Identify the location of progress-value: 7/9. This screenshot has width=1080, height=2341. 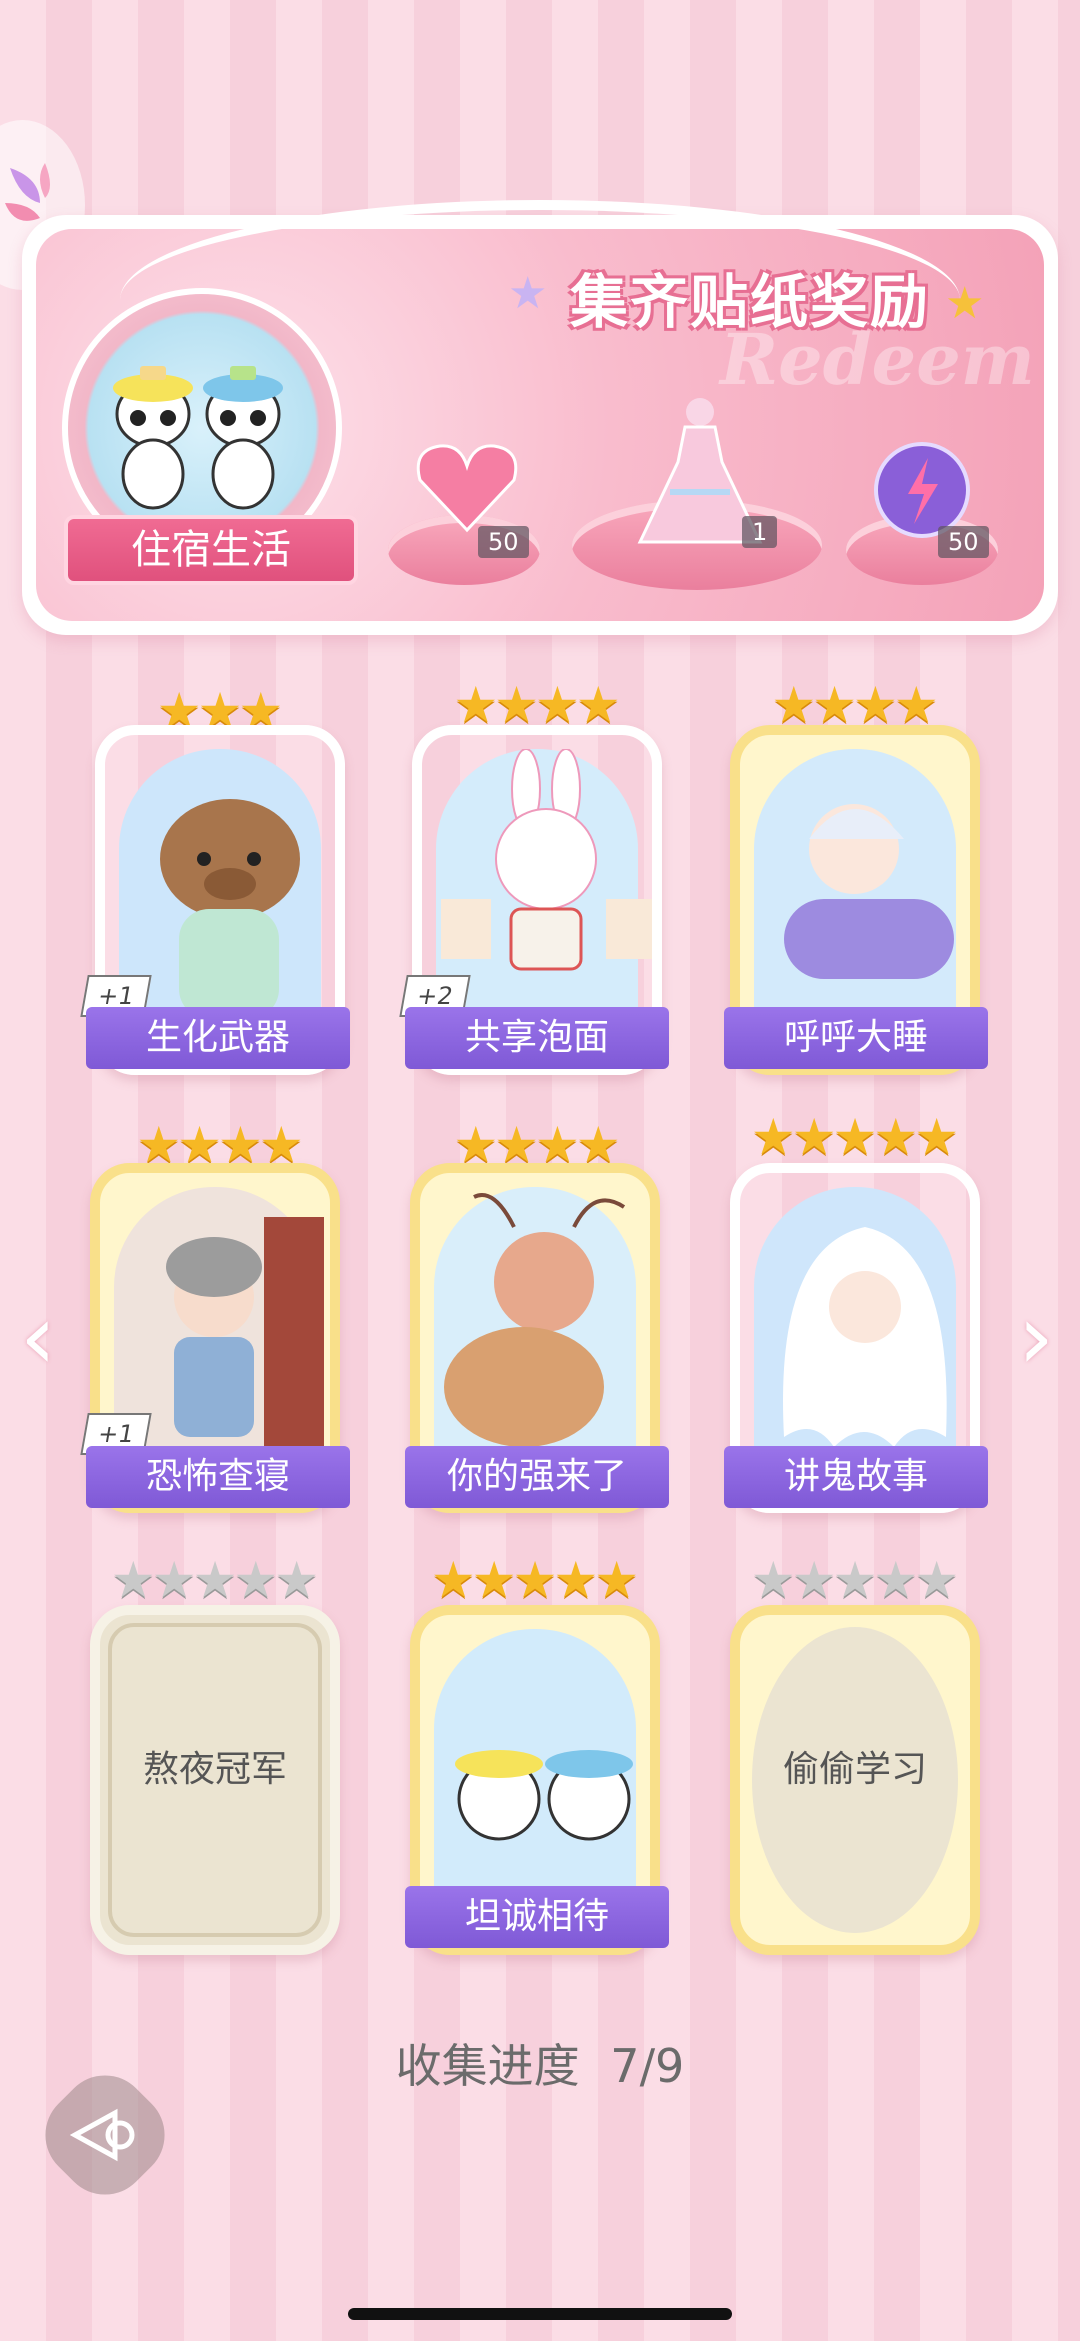
(647, 2066).